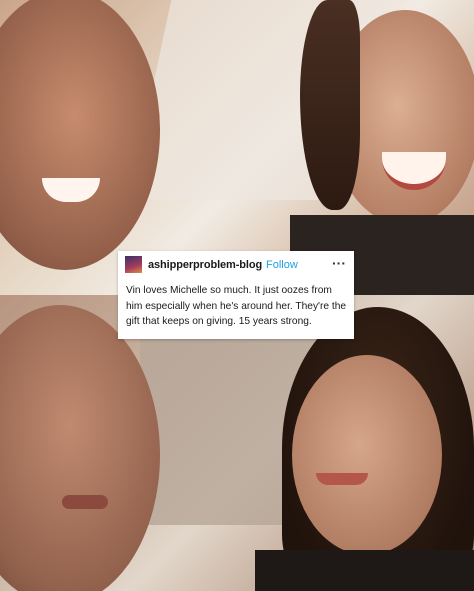  What do you see at coordinates (367, 455) in the screenshot?
I see `woman-face-bottom` at bounding box center [367, 455].